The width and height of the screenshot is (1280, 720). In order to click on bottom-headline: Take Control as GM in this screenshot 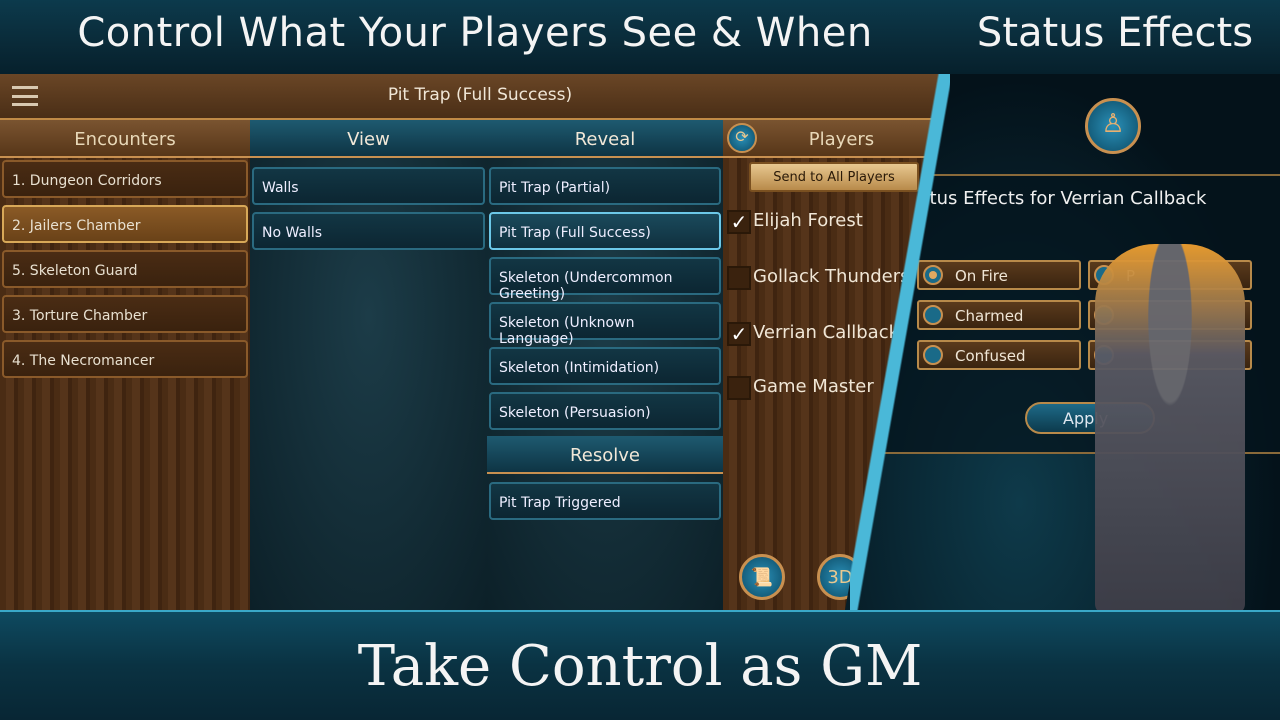, I will do `click(640, 666)`.